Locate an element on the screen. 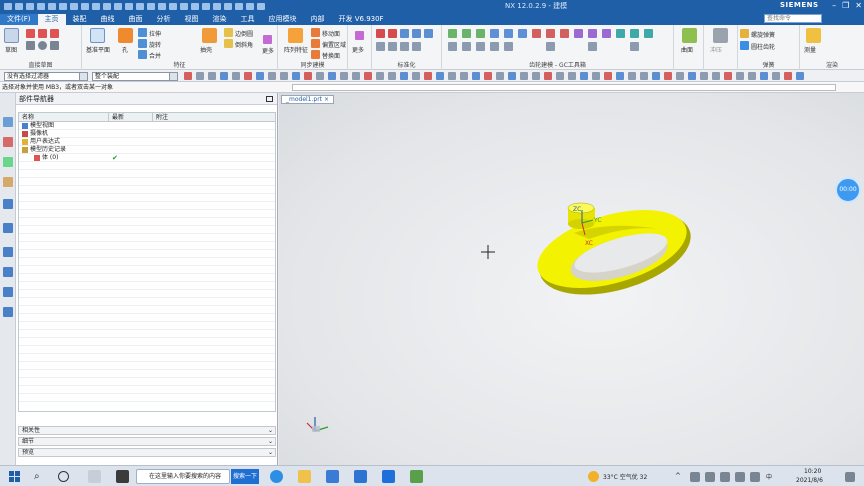 The height and width of the screenshot is (486, 864). reuse-library-icon is located at coordinates (8, 182).